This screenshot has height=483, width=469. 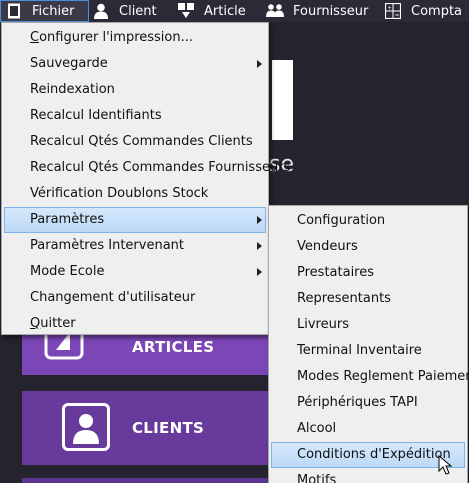 I want to click on submenu-item-vendeurs: Vendeurs, so click(x=368, y=247).